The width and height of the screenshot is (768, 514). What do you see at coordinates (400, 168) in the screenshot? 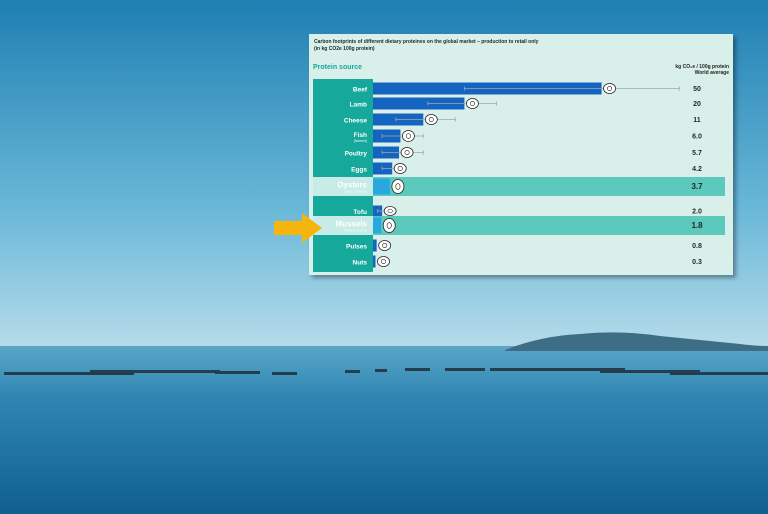
I see `egg-icon` at bounding box center [400, 168].